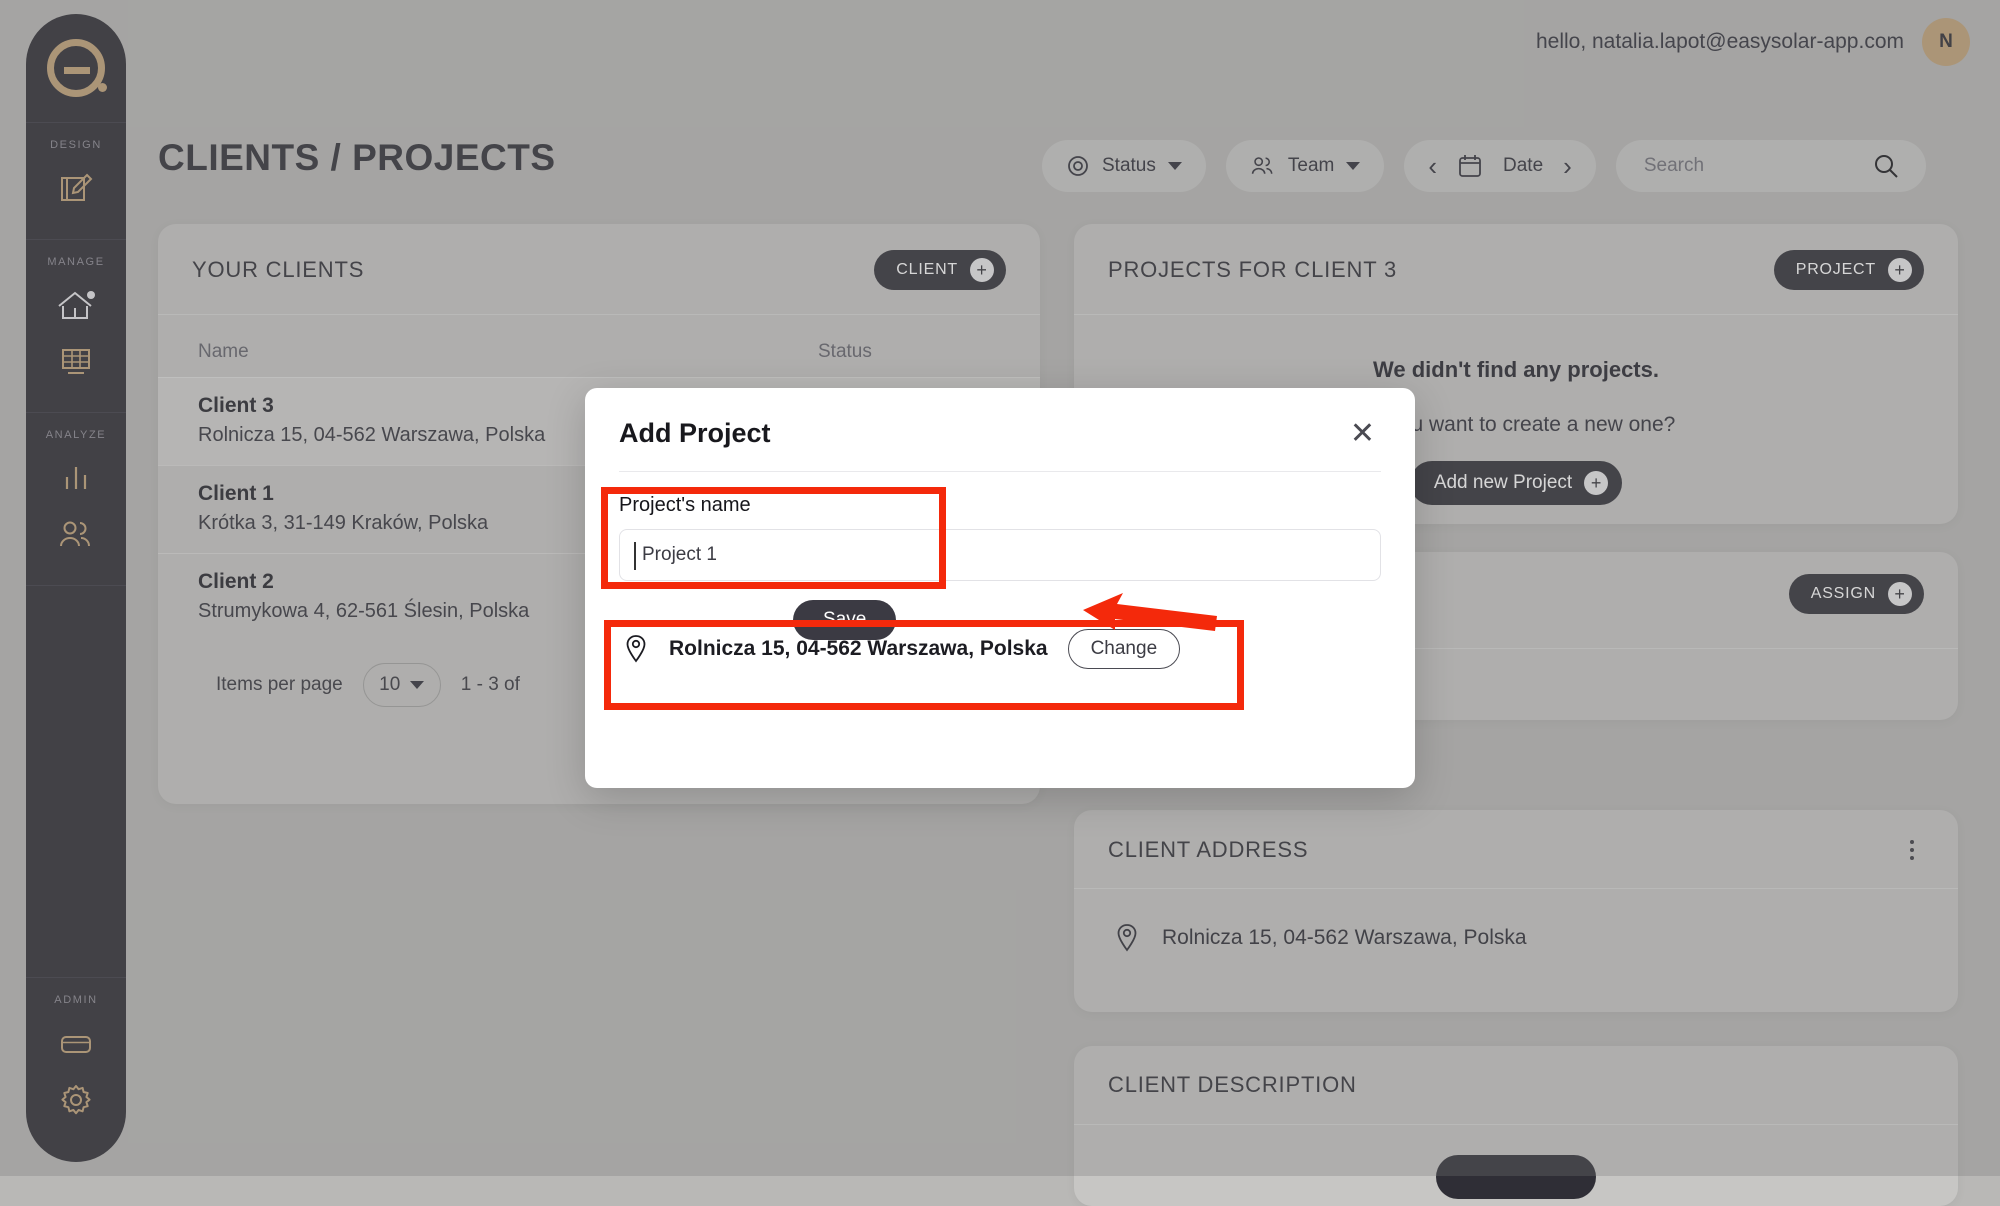 The image size is (2000, 1206). Describe the element at coordinates (695, 433) in the screenshot. I see `modal-title: Add Project` at that location.